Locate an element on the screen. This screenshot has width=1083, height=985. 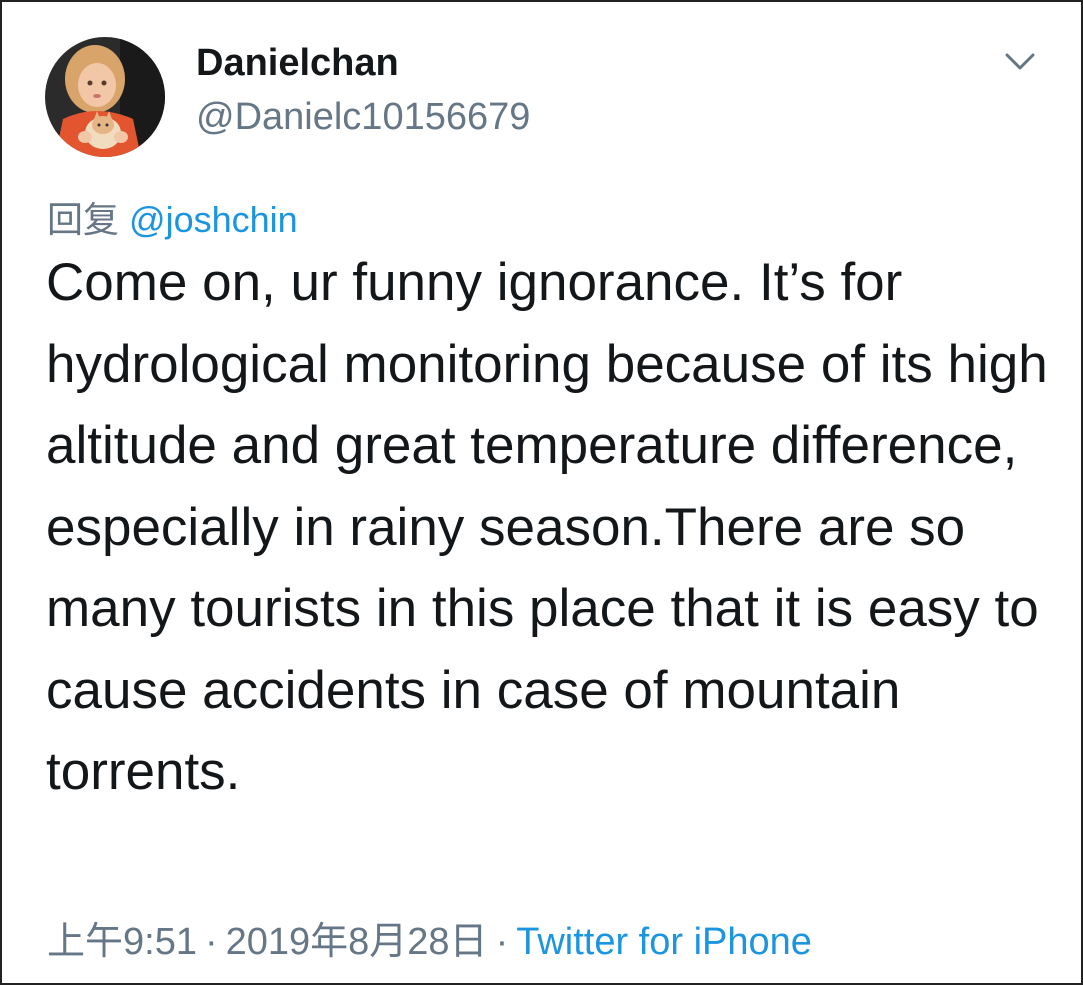
tweet-time: 上午9:51 is located at coordinates (122, 942).